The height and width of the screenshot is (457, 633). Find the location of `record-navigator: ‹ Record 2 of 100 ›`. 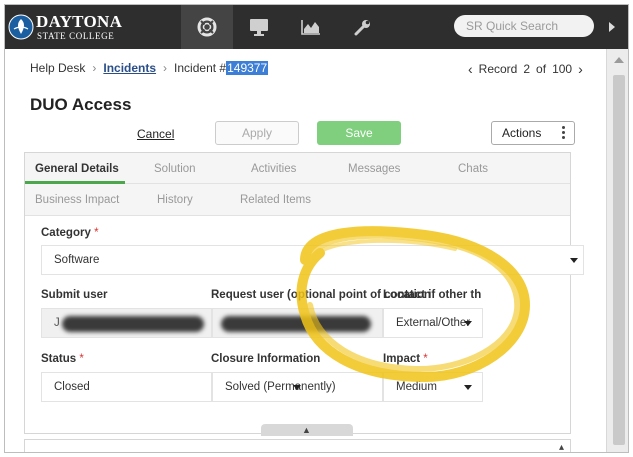

record-navigator: ‹ Record 2 of 100 › is located at coordinates (525, 69).